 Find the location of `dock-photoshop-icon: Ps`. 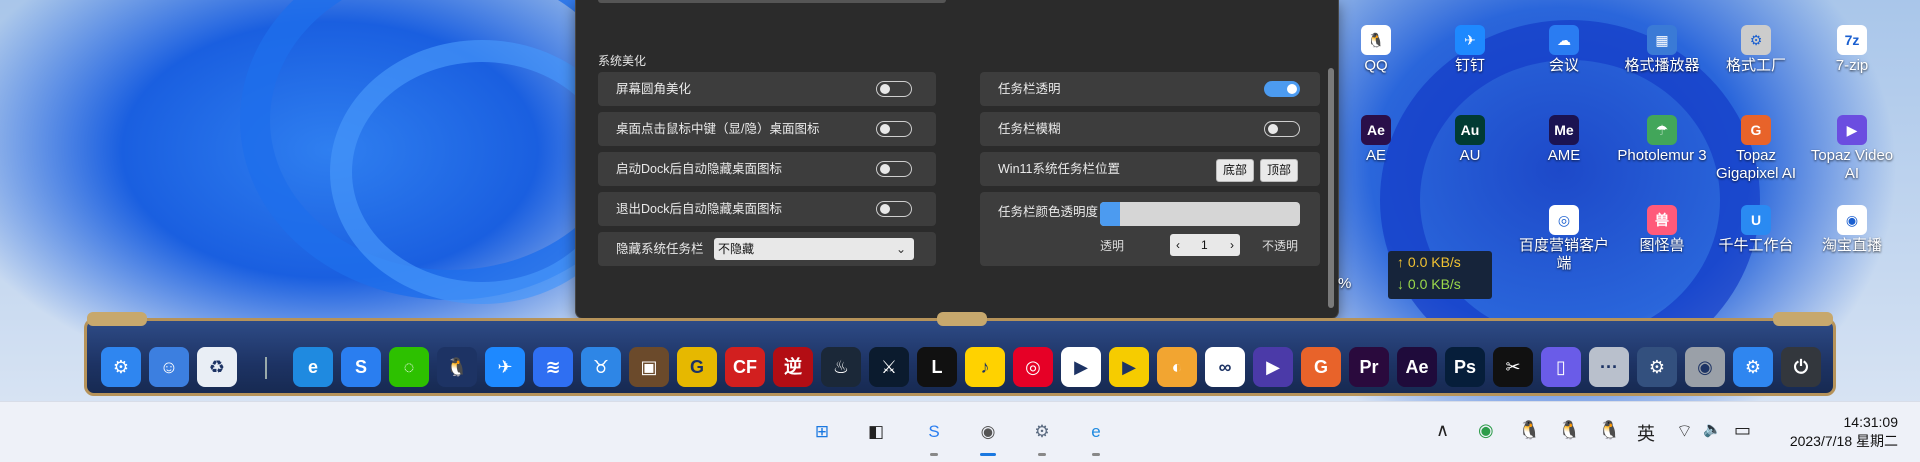

dock-photoshop-icon: Ps is located at coordinates (1465, 367).